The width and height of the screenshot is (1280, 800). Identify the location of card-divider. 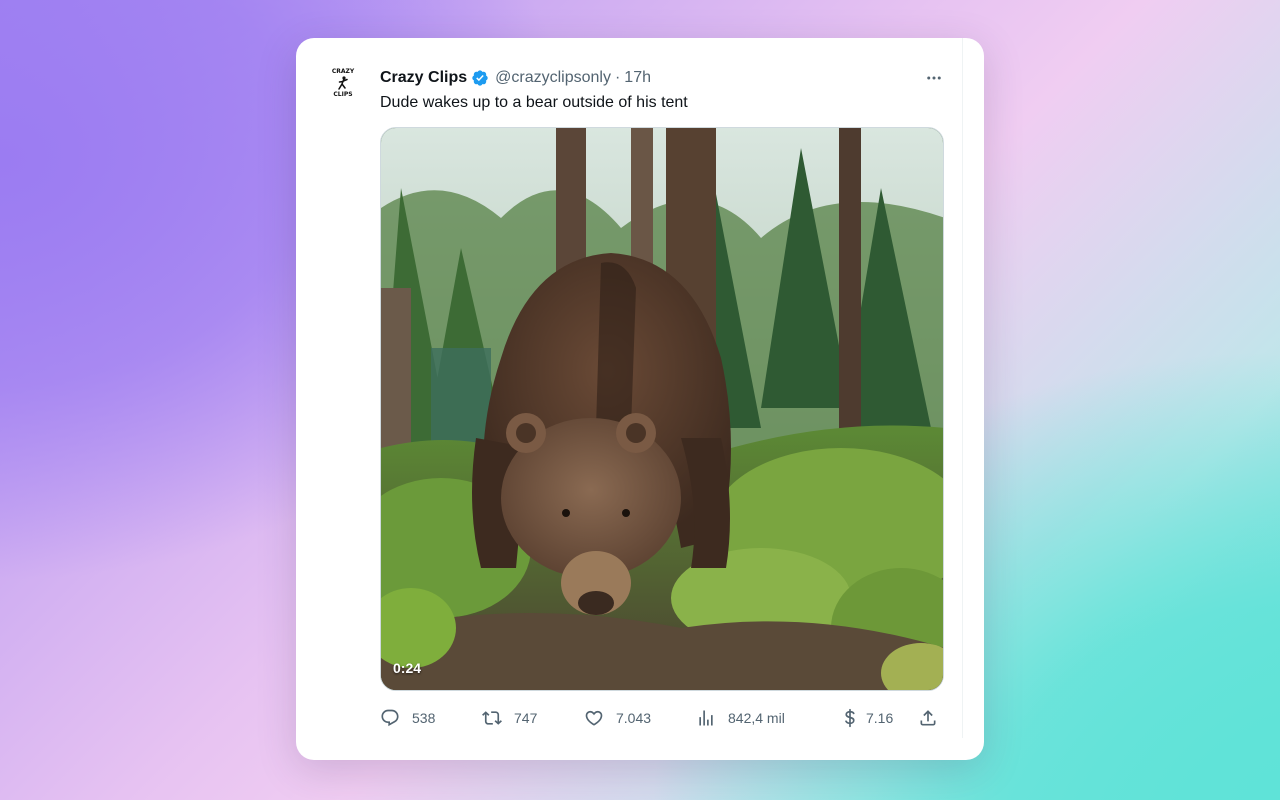
(962, 388).